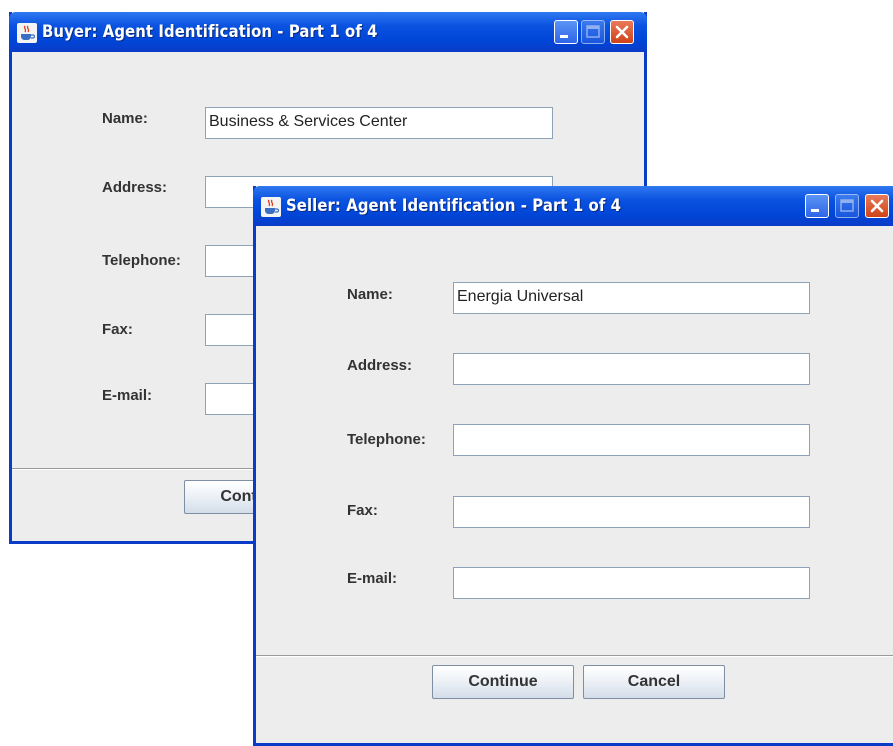  I want to click on seller-fax-field, so click(631, 512).